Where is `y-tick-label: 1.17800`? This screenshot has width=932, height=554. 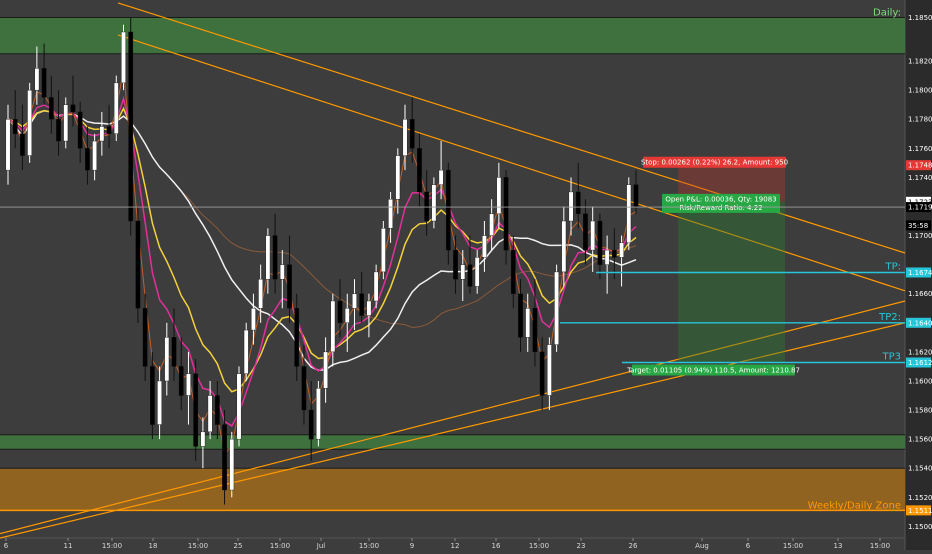 y-tick-label: 1.17800 is located at coordinates (920, 120).